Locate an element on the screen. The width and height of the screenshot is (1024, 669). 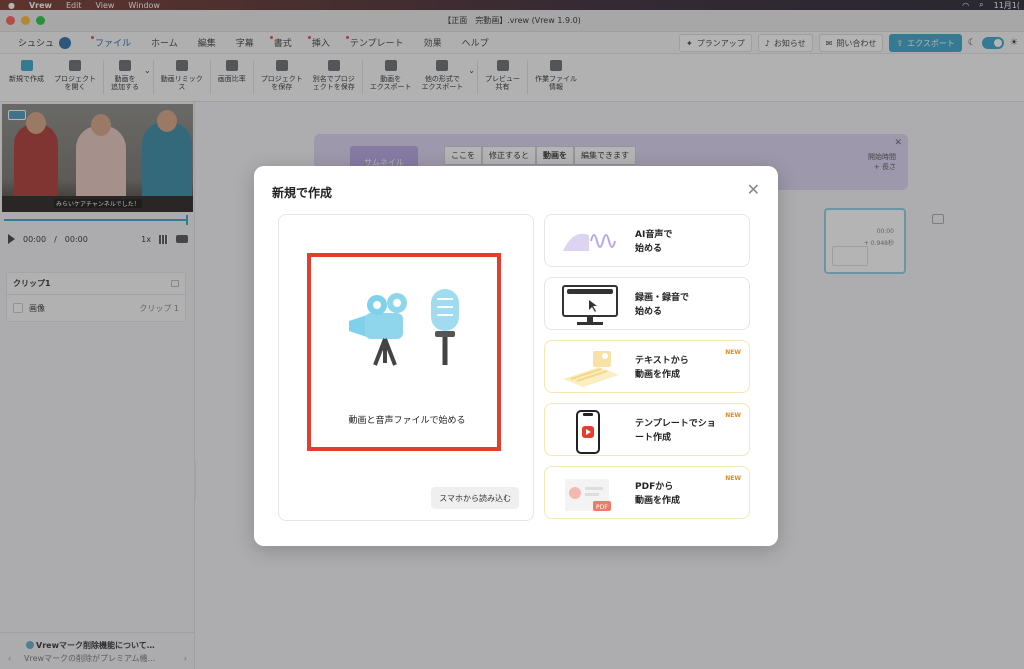
start-media-label: 動画と音声ファイルで始める is located at coordinates (407, 421).